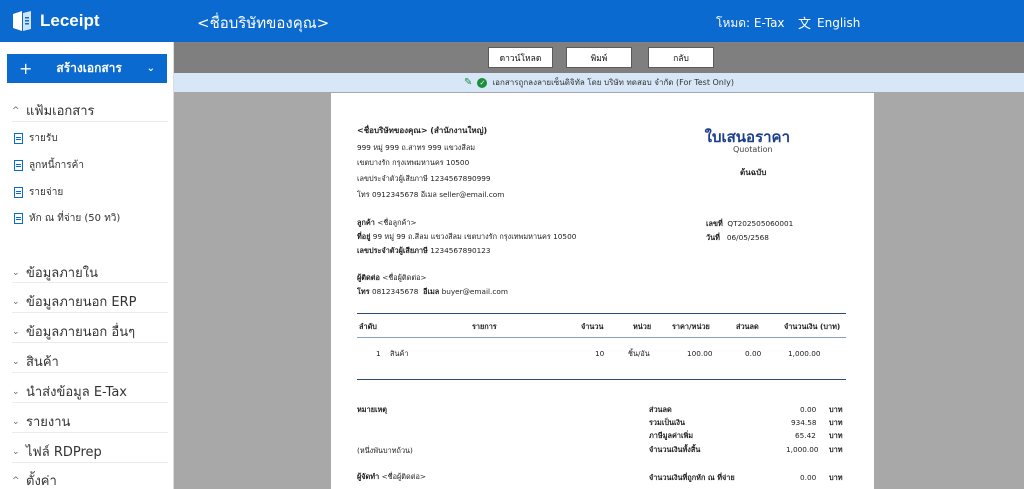 This screenshot has height=489, width=1024. I want to click on seller-contact: โทร 0912345678 อีเมล seller@email.com, so click(431, 194).